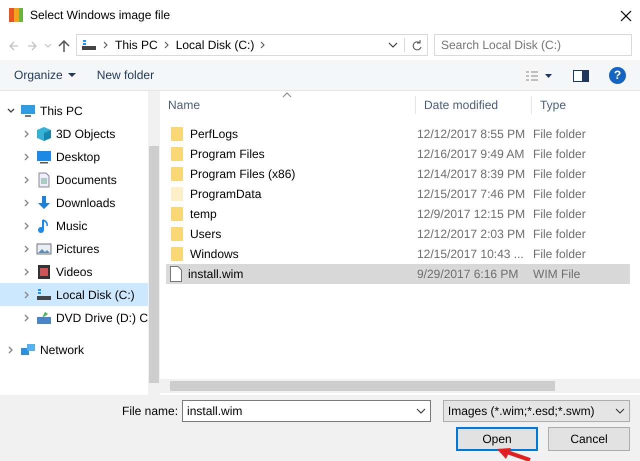  Describe the element at coordinates (556, 274) in the screenshot. I see `file-type: WIM File` at that location.